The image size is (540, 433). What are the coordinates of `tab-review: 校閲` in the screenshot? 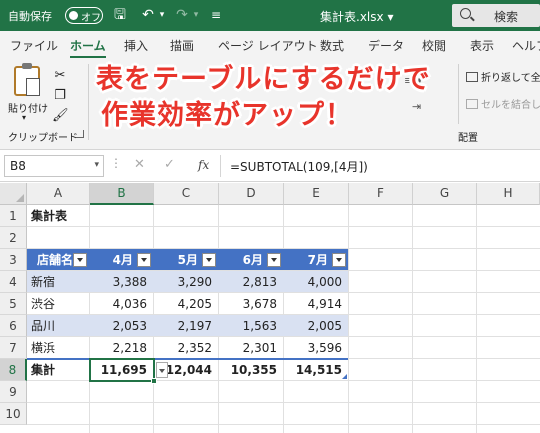 It's located at (434, 45).